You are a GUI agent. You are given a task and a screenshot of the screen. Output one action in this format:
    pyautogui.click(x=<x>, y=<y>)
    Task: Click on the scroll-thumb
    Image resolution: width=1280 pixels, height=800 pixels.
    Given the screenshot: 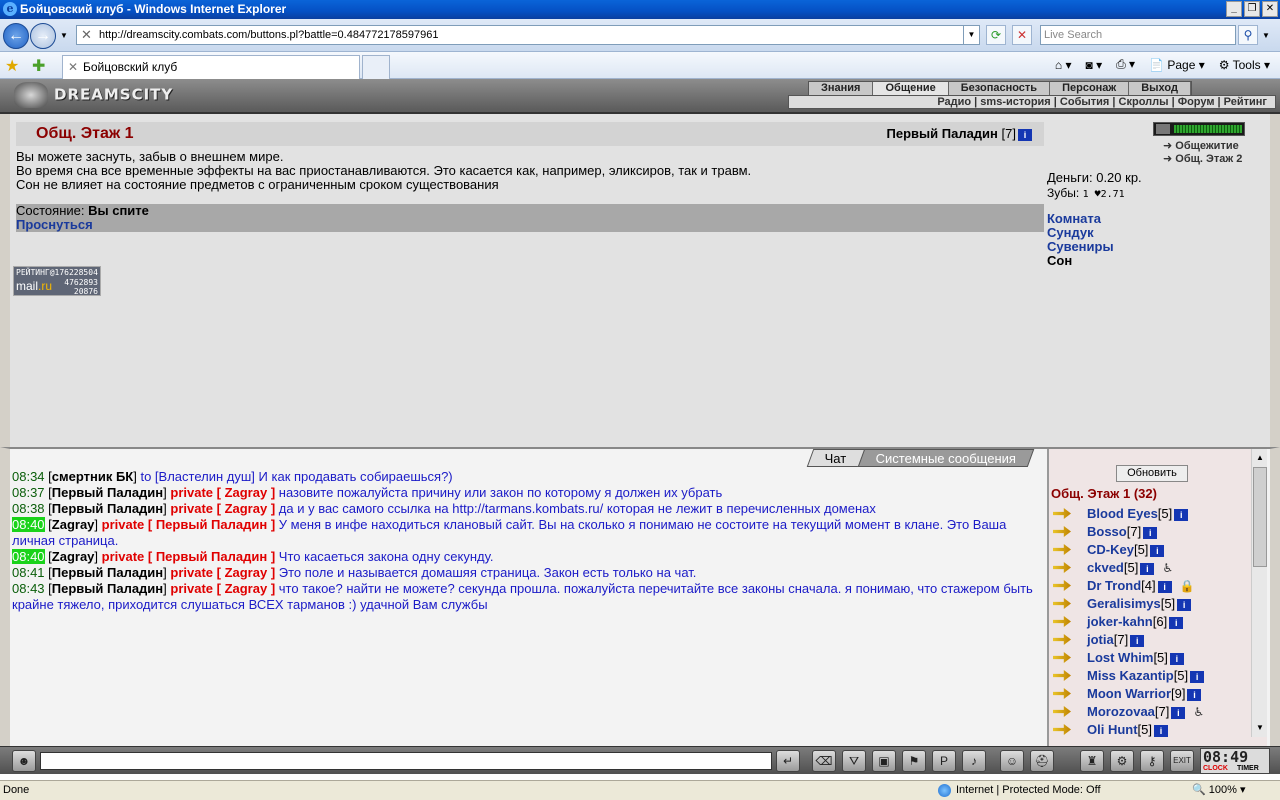 What is the action you would take?
    pyautogui.click(x=1260, y=517)
    